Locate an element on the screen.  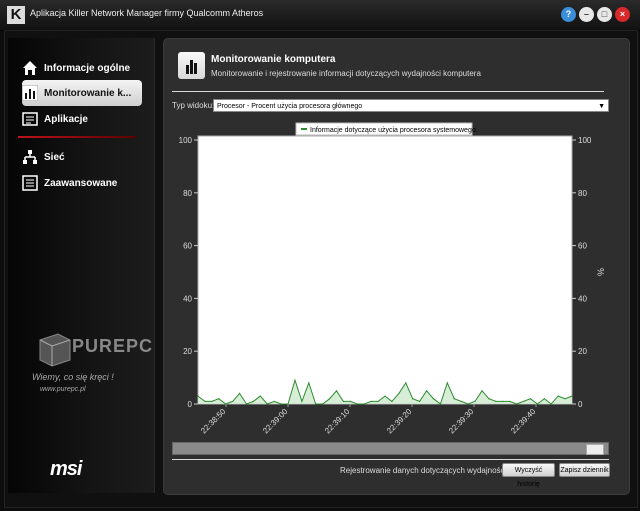
y-tick-label-left: 40 is located at coordinates (187, 298).